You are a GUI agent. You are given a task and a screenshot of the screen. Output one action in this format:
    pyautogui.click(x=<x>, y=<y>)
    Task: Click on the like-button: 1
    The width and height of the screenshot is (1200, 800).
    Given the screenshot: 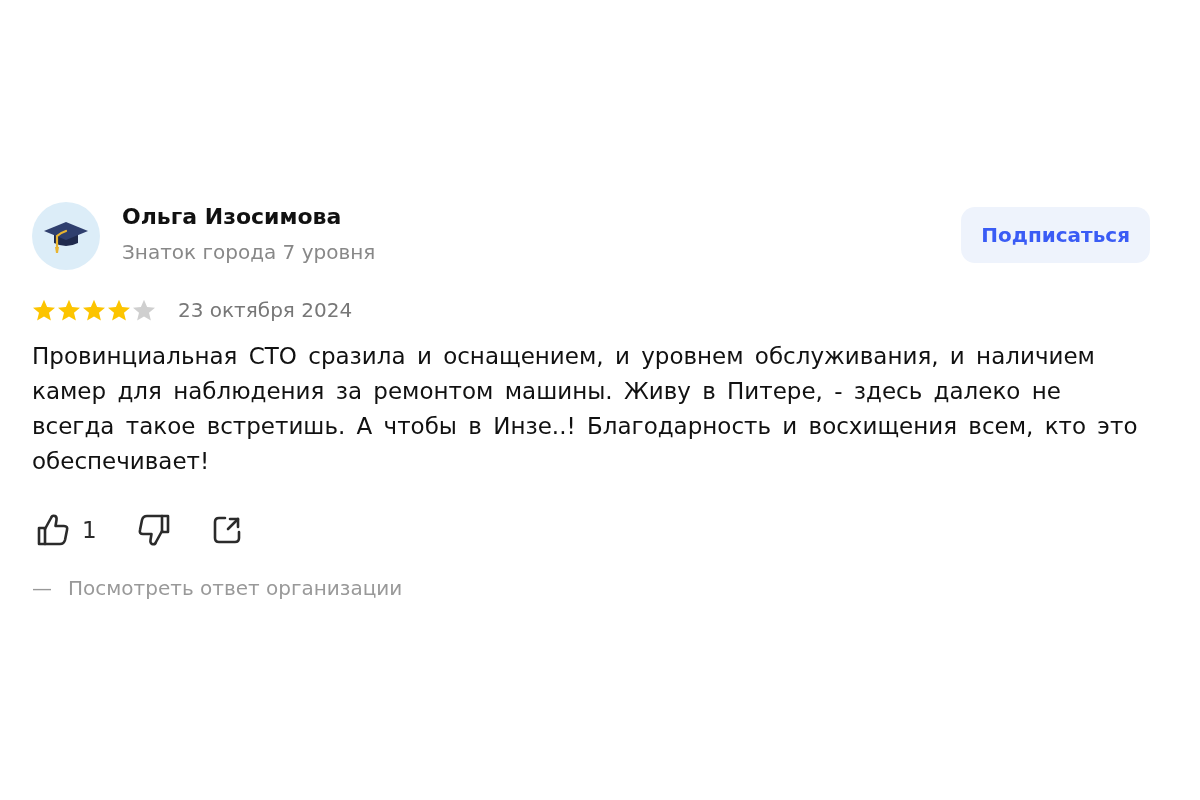 What is the action you would take?
    pyautogui.click(x=66, y=530)
    